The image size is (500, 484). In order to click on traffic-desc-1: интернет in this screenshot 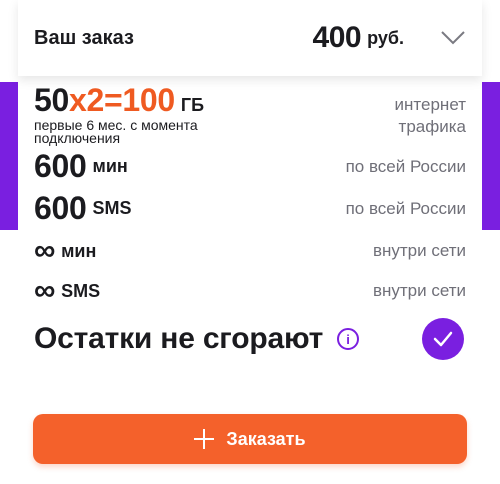, I will do `click(430, 104)`.